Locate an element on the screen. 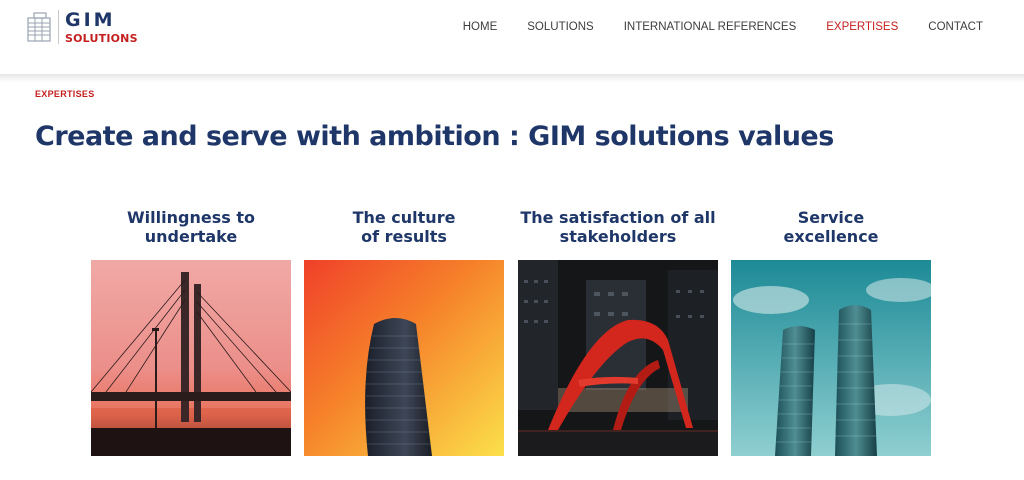 The width and height of the screenshot is (1024, 480). curved-tower-photo is located at coordinates (404, 358).